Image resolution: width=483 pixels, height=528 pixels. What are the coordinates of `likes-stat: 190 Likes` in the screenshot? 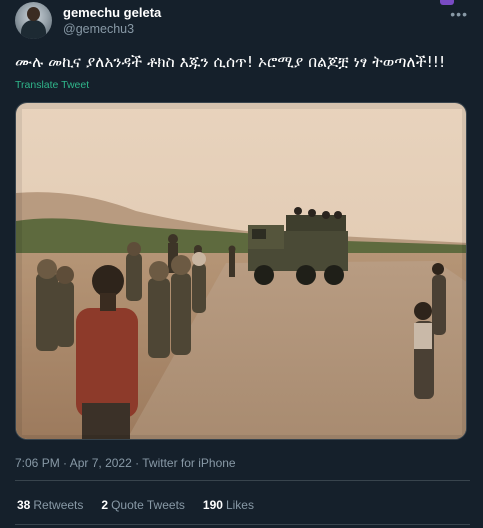 It's located at (228, 505).